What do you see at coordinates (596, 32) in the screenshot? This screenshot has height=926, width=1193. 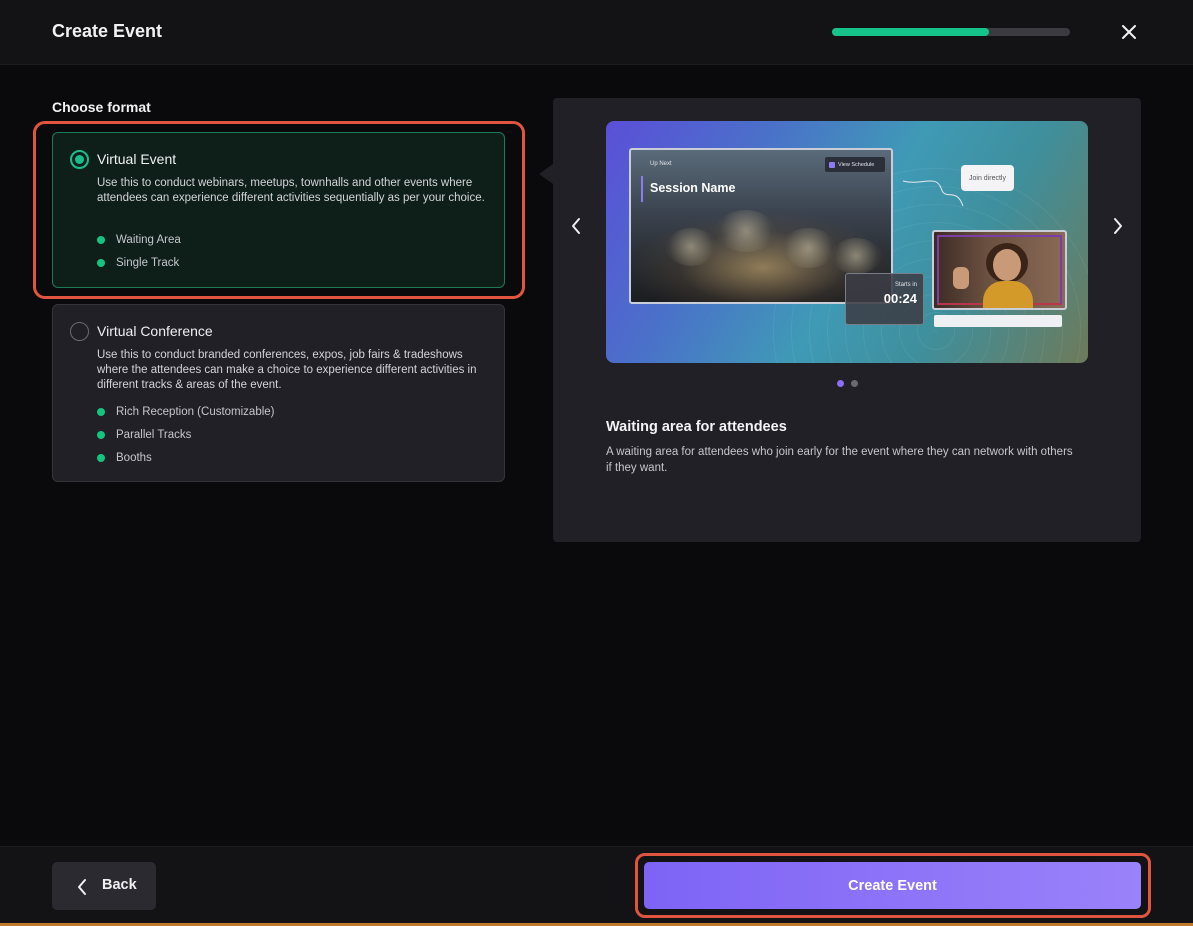 I see `header: Create Event` at bounding box center [596, 32].